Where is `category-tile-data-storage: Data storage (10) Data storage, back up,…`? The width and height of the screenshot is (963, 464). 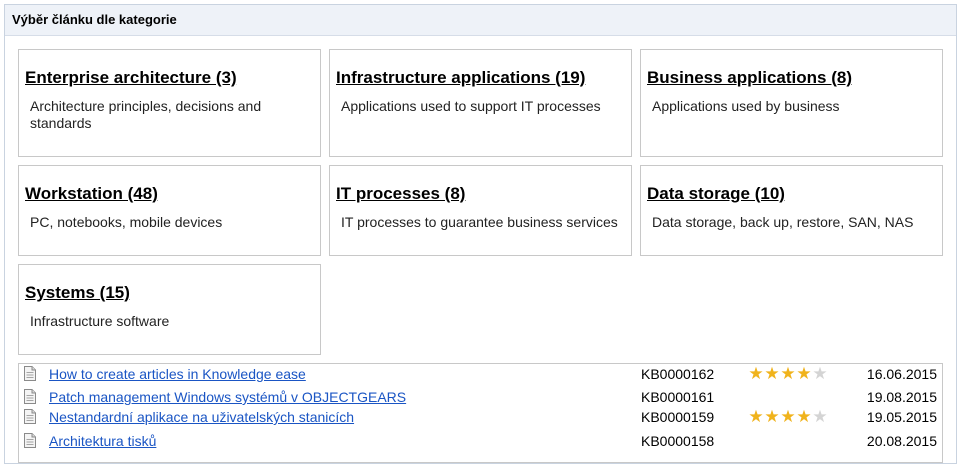
category-tile-data-storage: Data storage (10) Data storage, back up,… is located at coordinates (791, 210).